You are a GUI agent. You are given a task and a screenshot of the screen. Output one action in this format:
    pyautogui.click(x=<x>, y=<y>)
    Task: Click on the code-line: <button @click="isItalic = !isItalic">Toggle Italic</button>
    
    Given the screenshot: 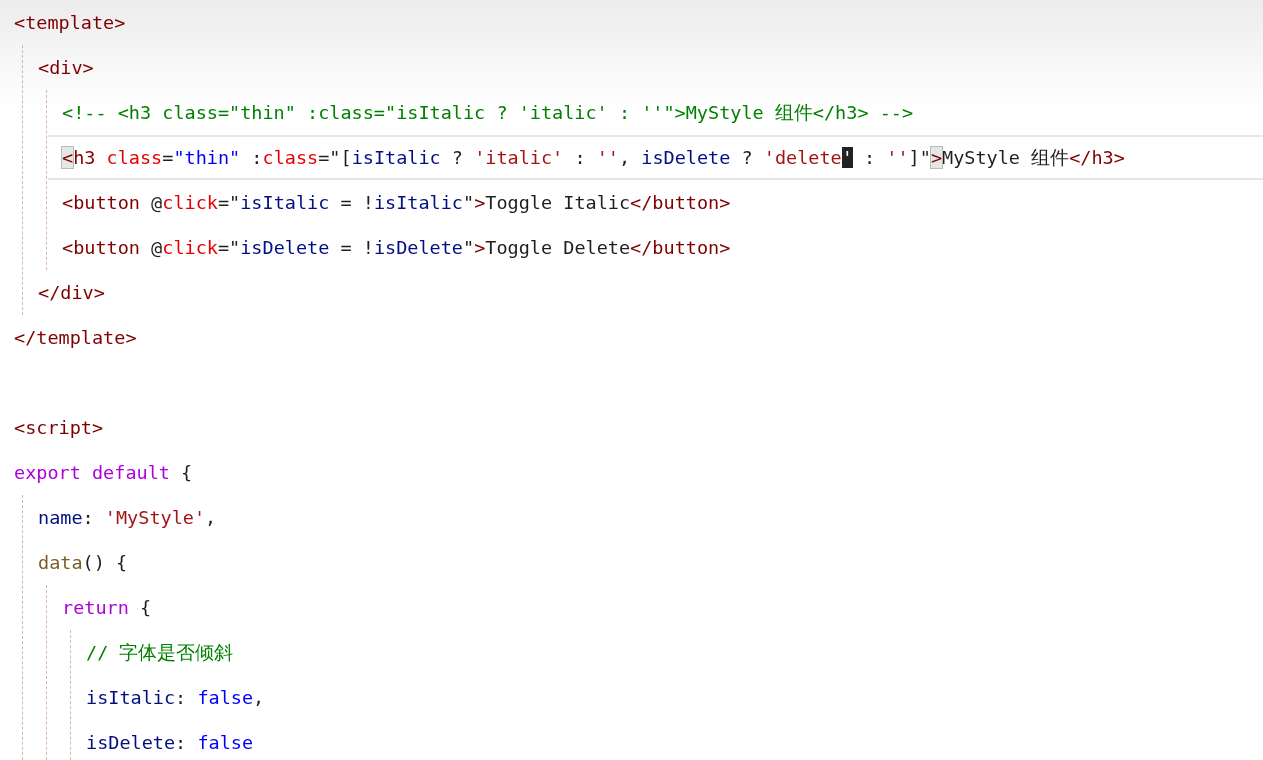 What is the action you would take?
    pyautogui.click(x=396, y=203)
    